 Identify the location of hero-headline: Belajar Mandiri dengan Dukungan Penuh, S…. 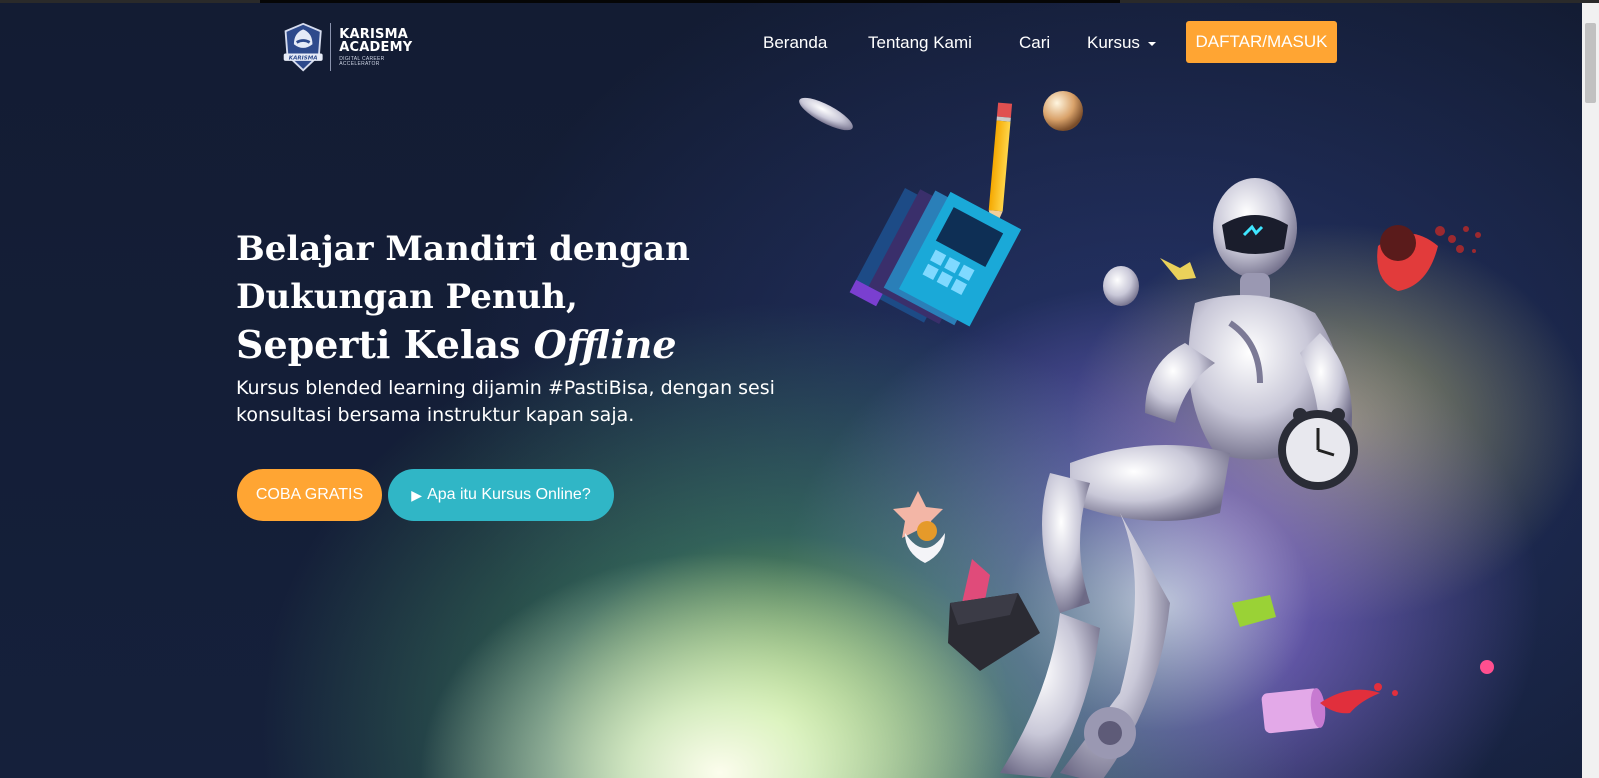
(516, 297).